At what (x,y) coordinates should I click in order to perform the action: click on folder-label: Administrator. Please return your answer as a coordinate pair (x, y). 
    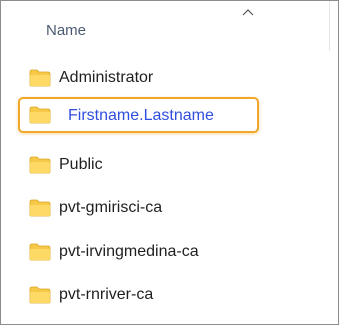
    Looking at the image, I should click on (106, 77).